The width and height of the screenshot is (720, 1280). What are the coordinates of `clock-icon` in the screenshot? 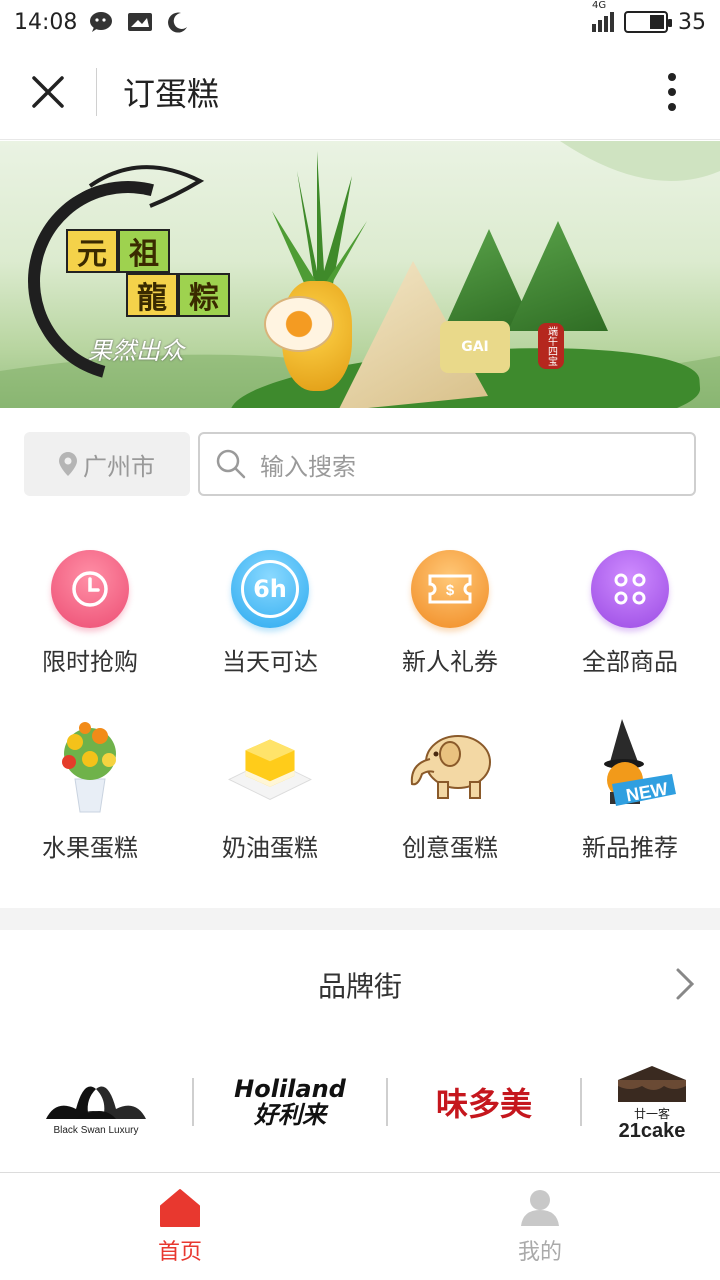 It's located at (90, 589).